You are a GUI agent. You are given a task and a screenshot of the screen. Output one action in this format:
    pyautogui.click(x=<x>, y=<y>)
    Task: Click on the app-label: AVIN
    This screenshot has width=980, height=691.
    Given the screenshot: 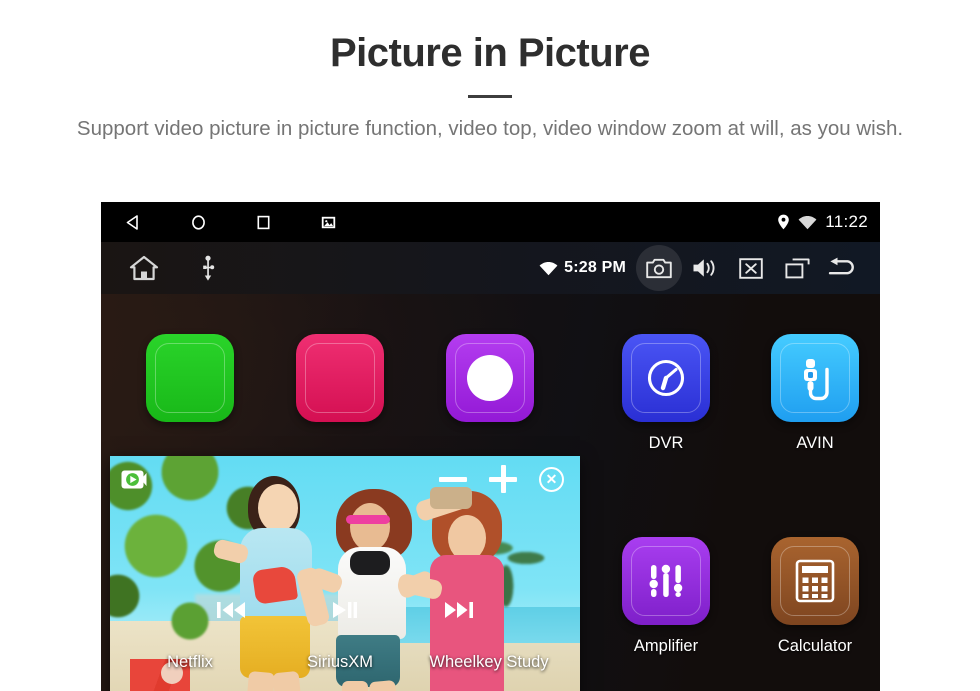 What is the action you would take?
    pyautogui.click(x=815, y=443)
    